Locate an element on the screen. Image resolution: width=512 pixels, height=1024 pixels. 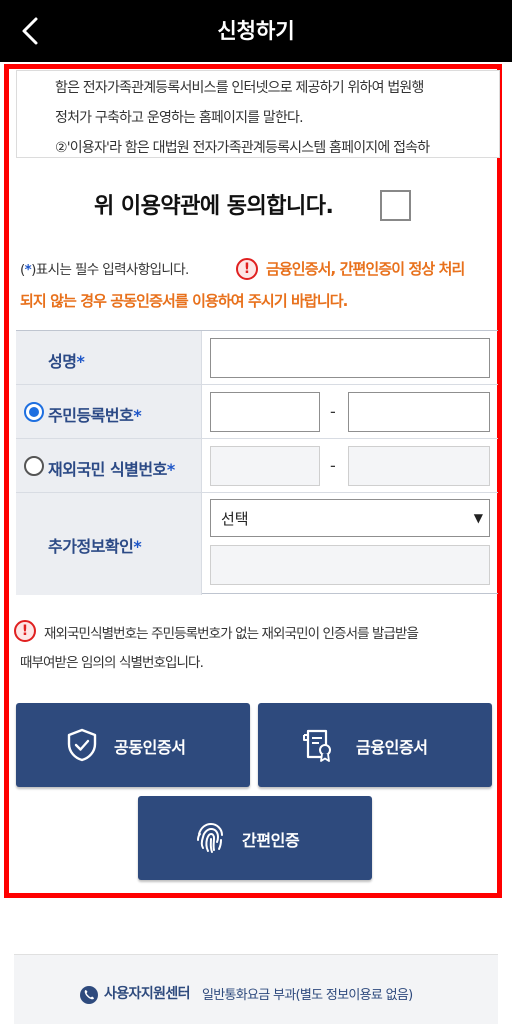
phone-icon is located at coordinates (89, 995).